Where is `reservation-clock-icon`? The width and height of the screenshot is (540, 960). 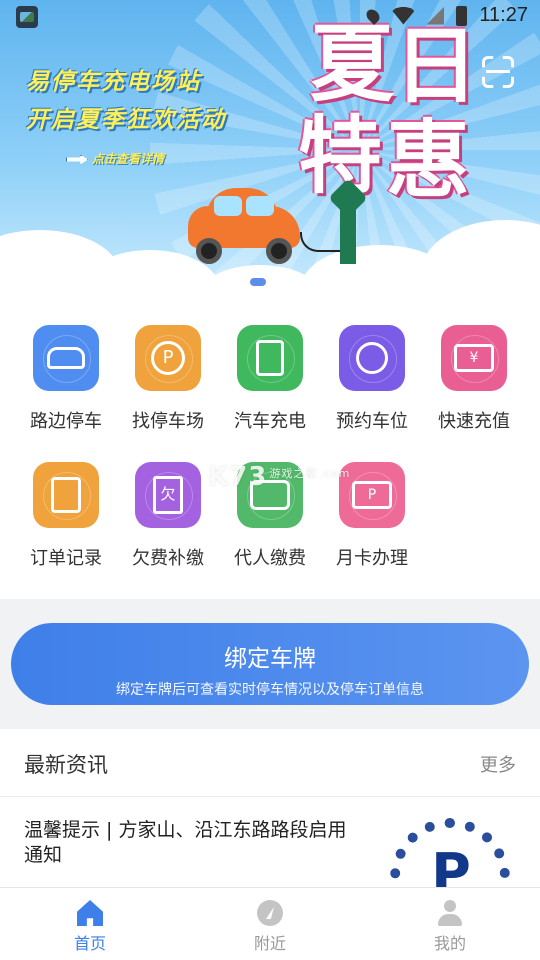 reservation-clock-icon is located at coordinates (372, 358).